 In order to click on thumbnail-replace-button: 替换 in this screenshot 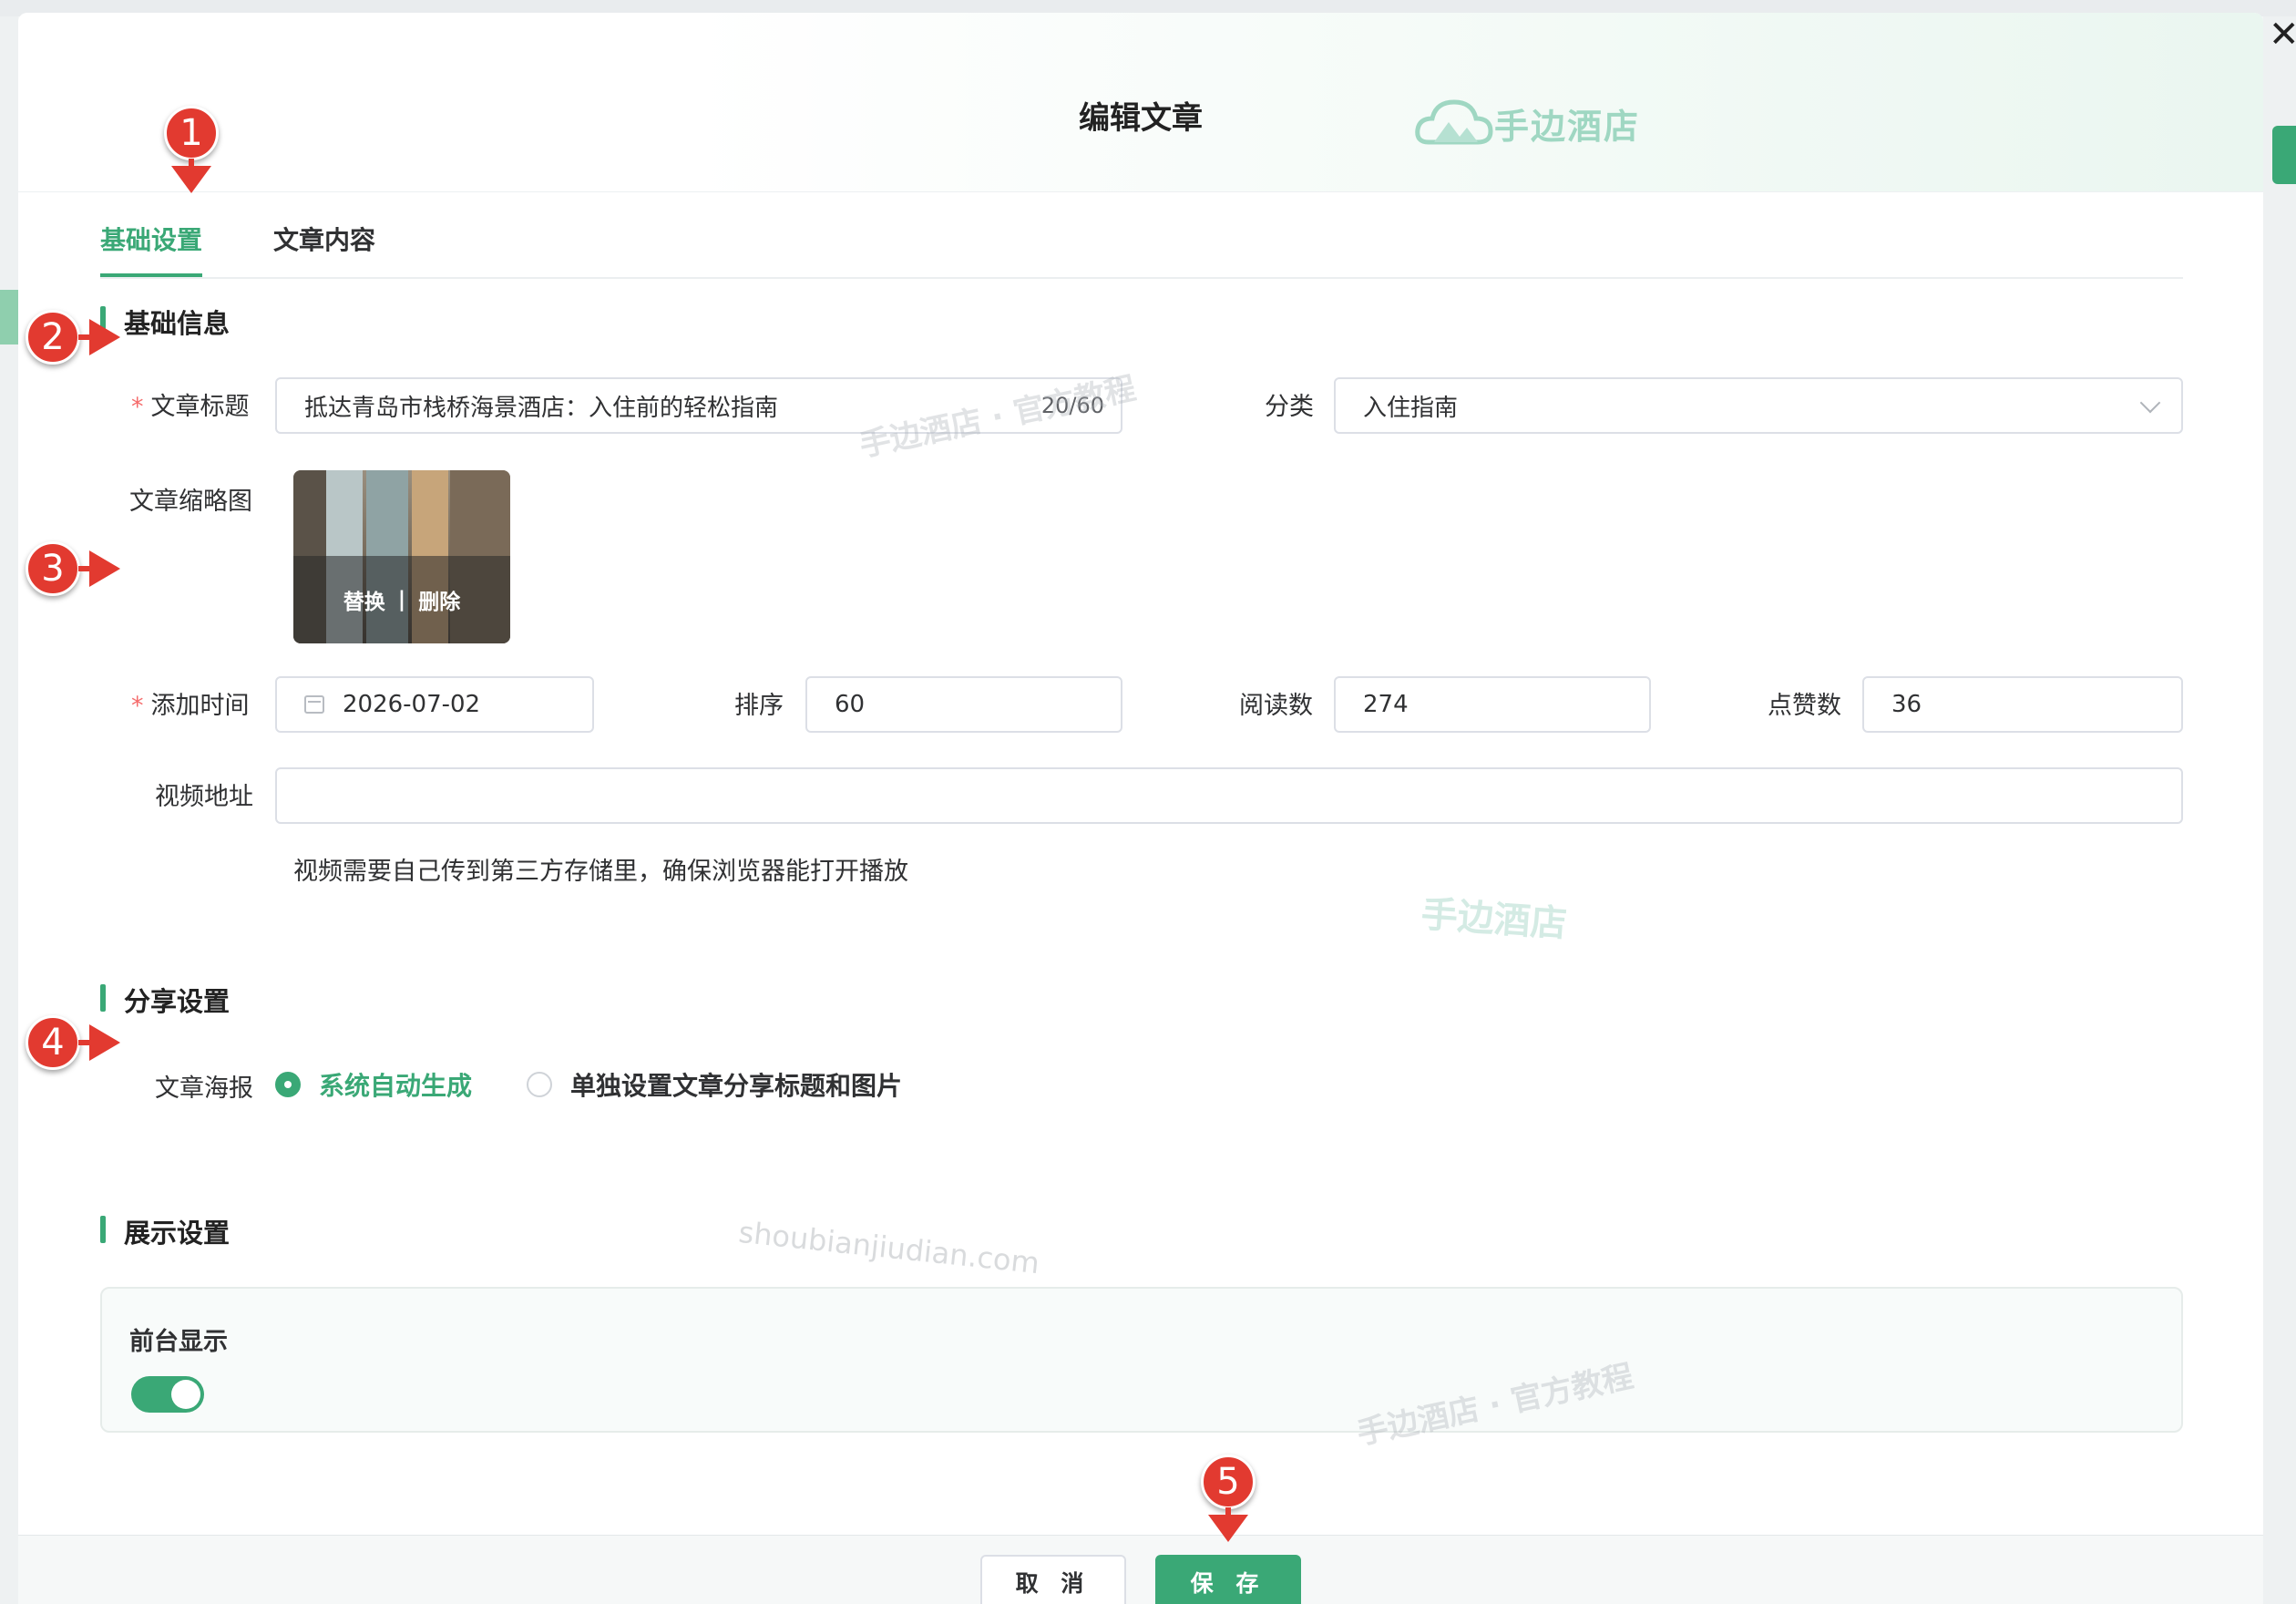, I will do `click(364, 599)`.